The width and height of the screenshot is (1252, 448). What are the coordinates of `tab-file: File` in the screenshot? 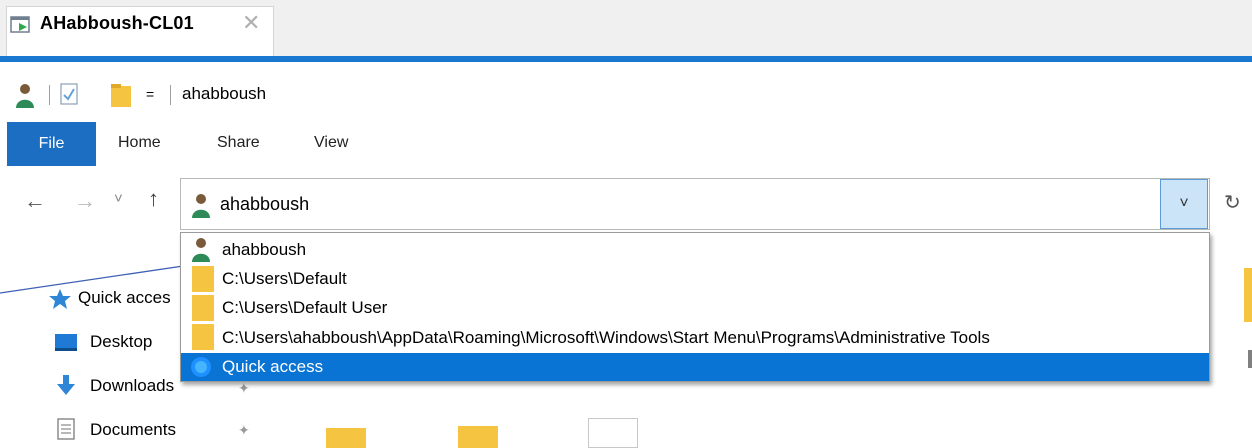 It's located at (51, 144).